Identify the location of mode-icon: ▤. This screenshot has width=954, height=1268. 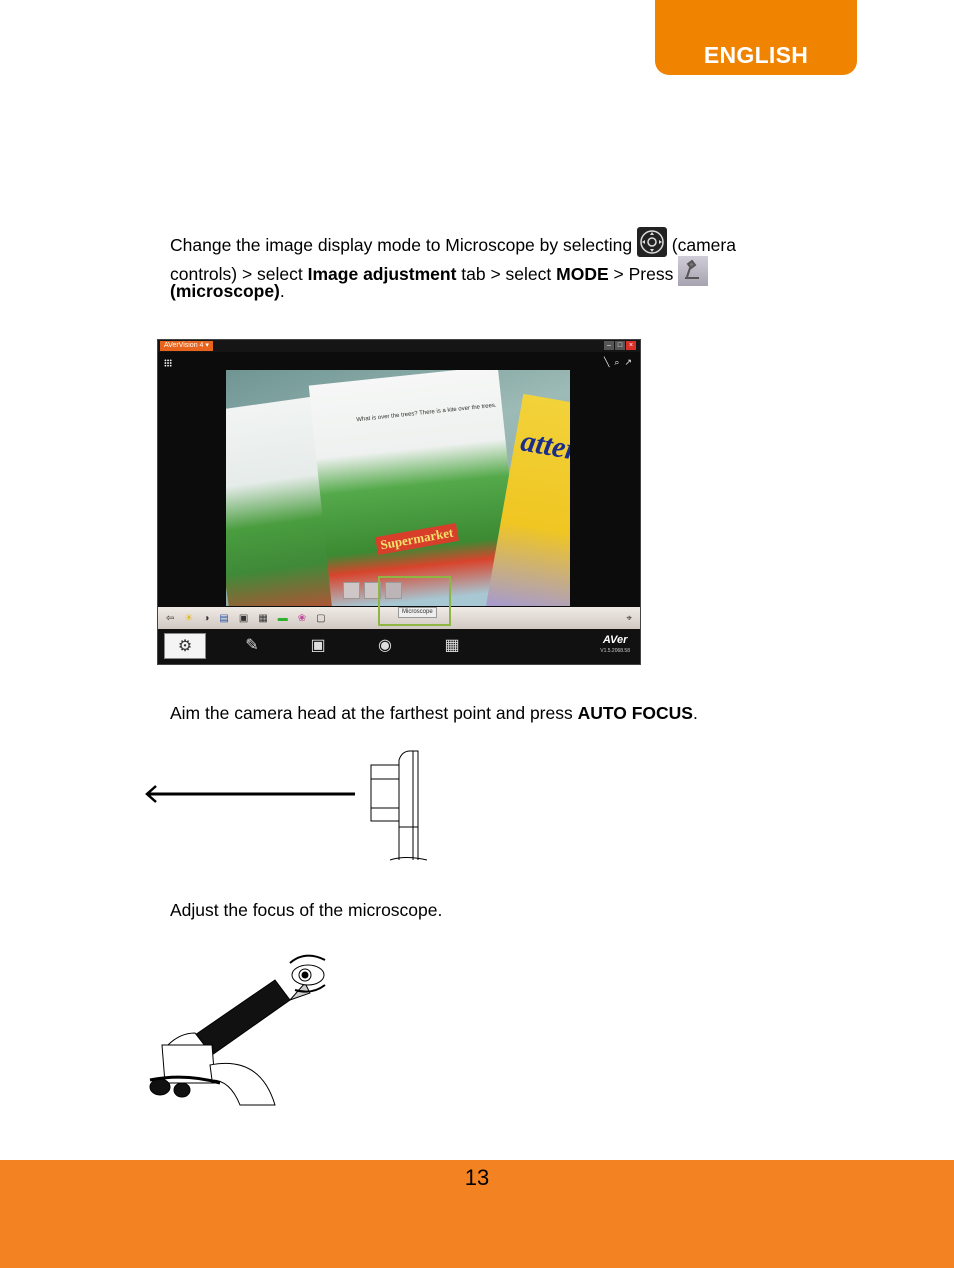
(223, 618).